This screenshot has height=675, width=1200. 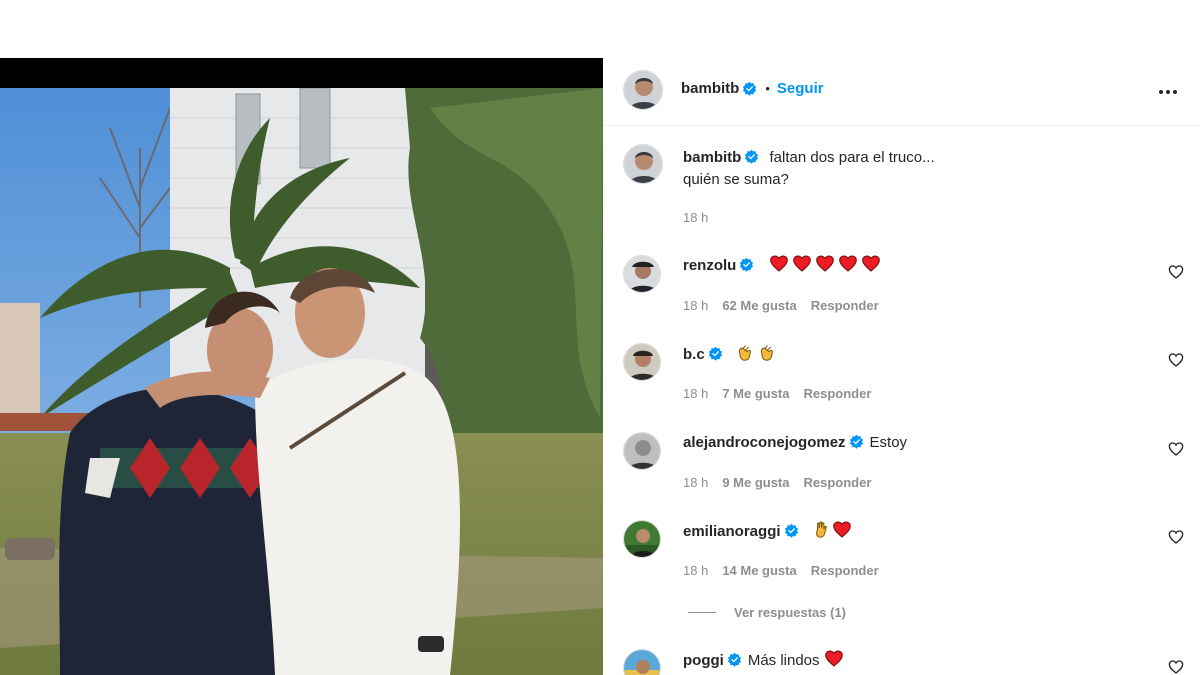 What do you see at coordinates (732, 531) in the screenshot?
I see `comment-username: emilianoraggi` at bounding box center [732, 531].